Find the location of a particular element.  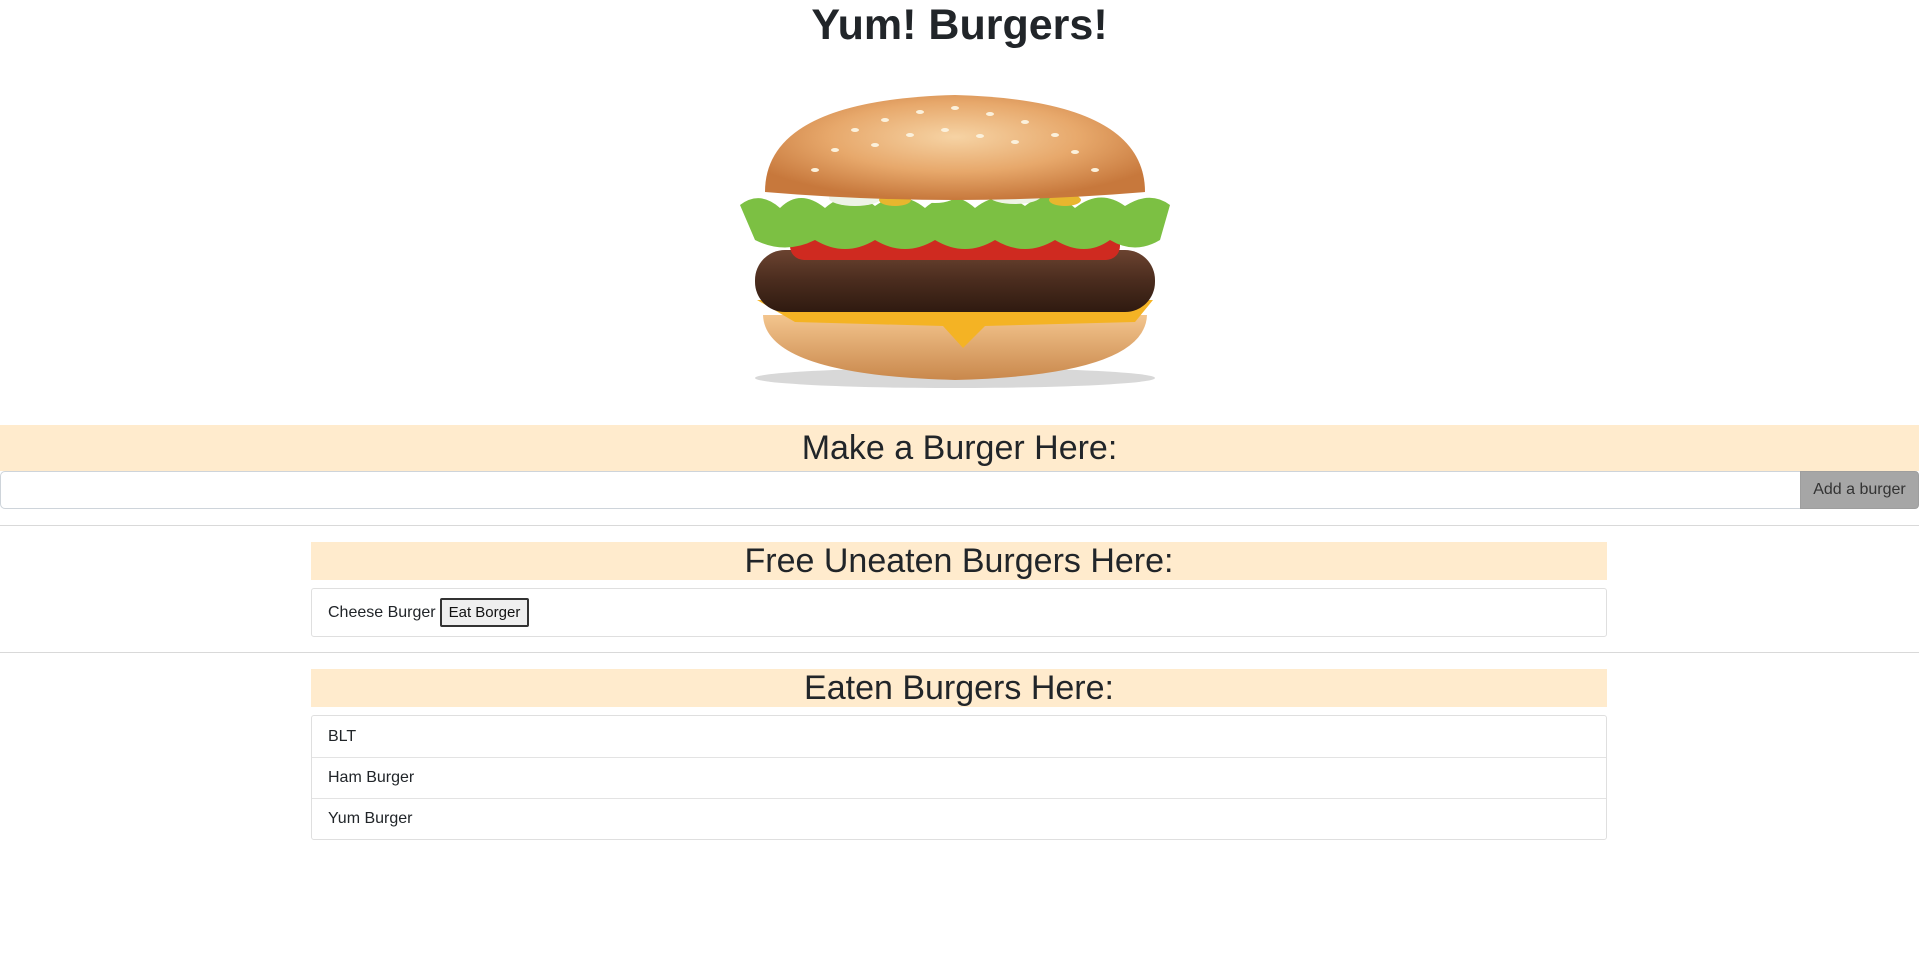

add-burger-button: Add a burger is located at coordinates (1859, 490).